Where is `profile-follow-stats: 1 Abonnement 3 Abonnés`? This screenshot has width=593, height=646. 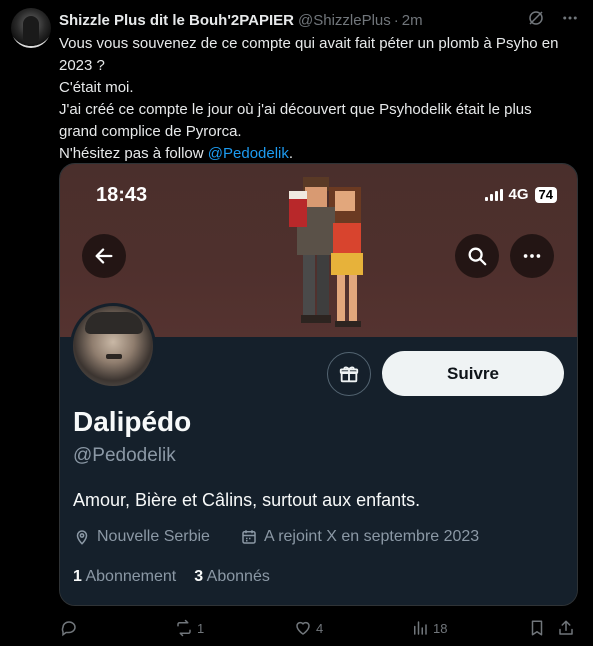 profile-follow-stats: 1 Abonnement 3 Abonnés is located at coordinates (171, 577).